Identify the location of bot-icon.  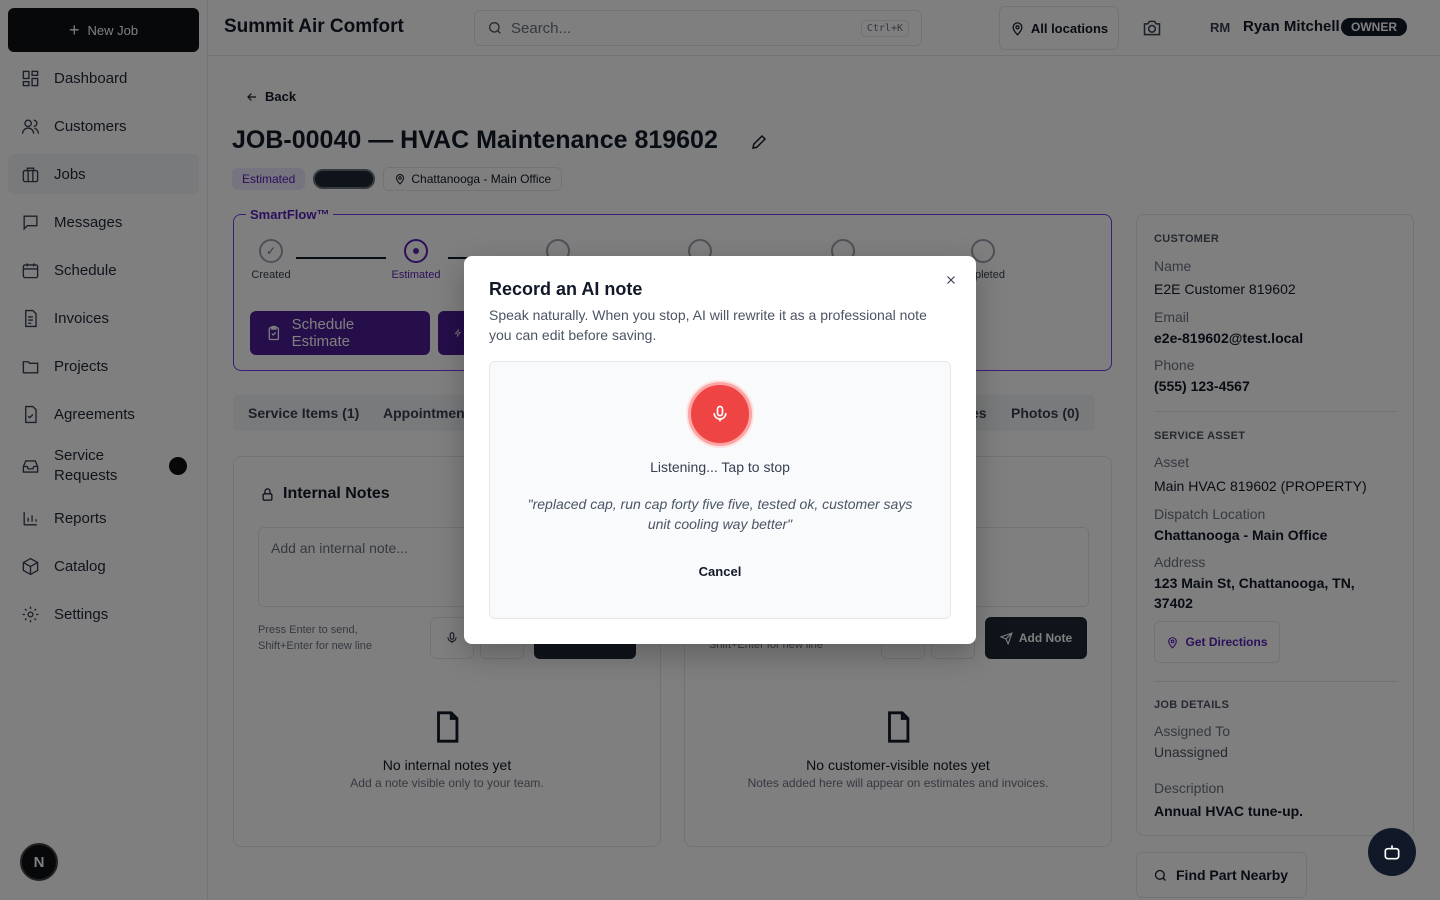
(1392, 852).